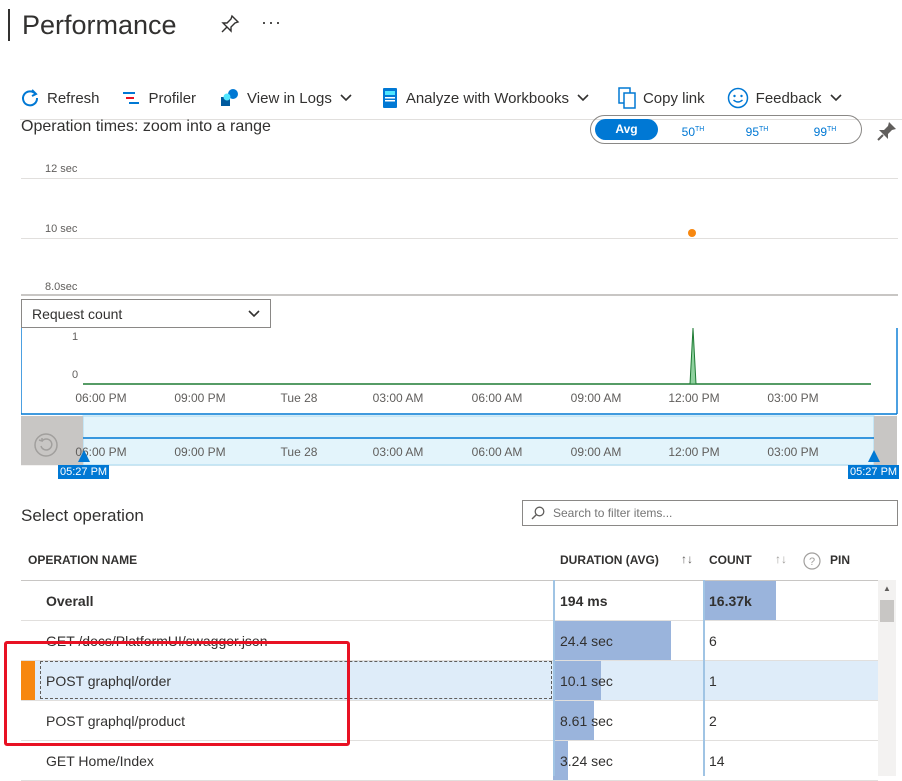  Describe the element at coordinates (737, 98) in the screenshot. I see `smiley-icon` at that location.